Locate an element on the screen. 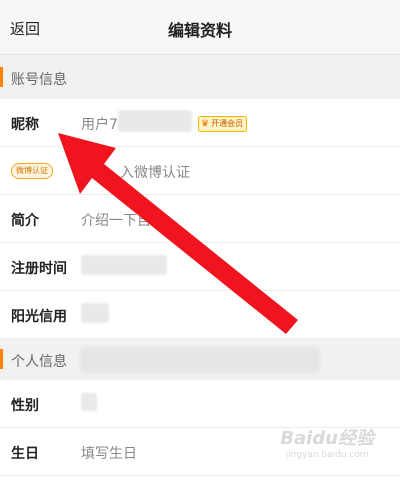 The image size is (400, 480). crown-icon: ♛ is located at coordinates (205, 124).